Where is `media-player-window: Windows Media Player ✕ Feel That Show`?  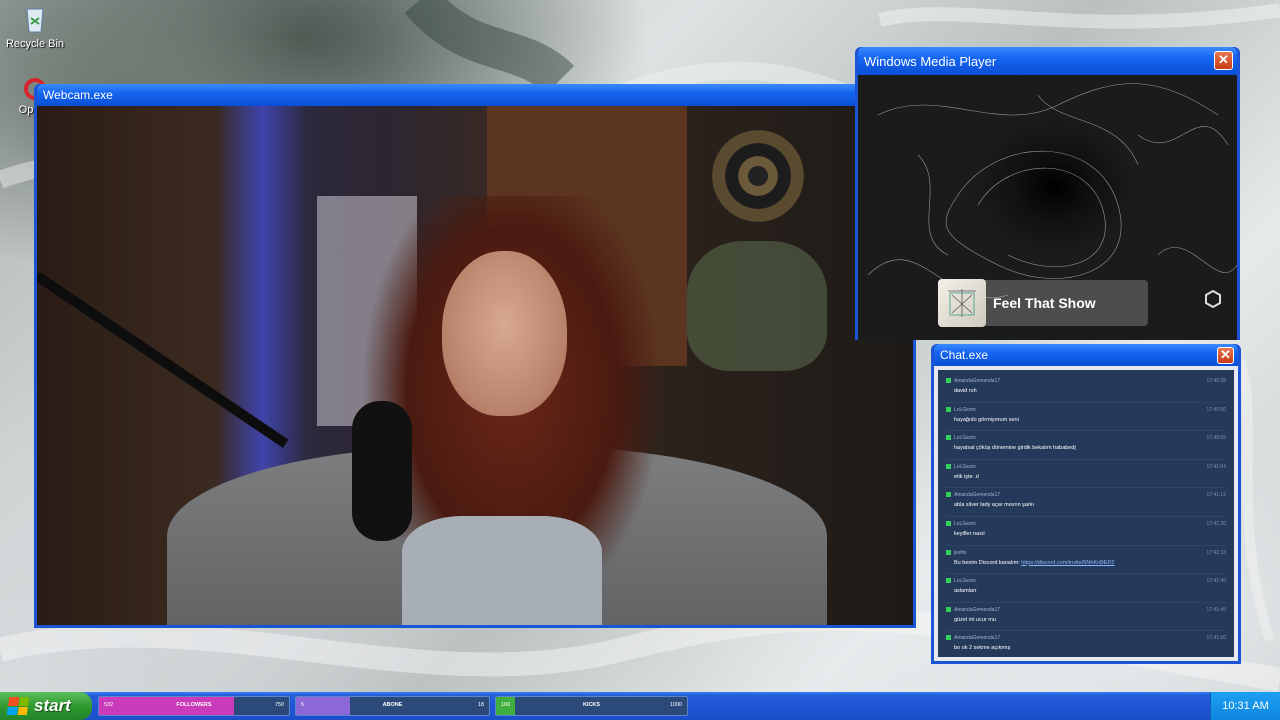 media-player-window: Windows Media Player ✕ Feel That Show is located at coordinates (1047, 193).